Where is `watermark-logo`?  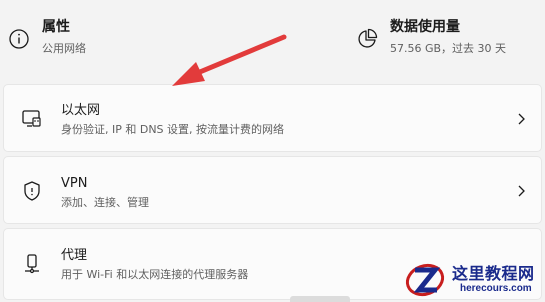
watermark-logo is located at coordinates (425, 280).